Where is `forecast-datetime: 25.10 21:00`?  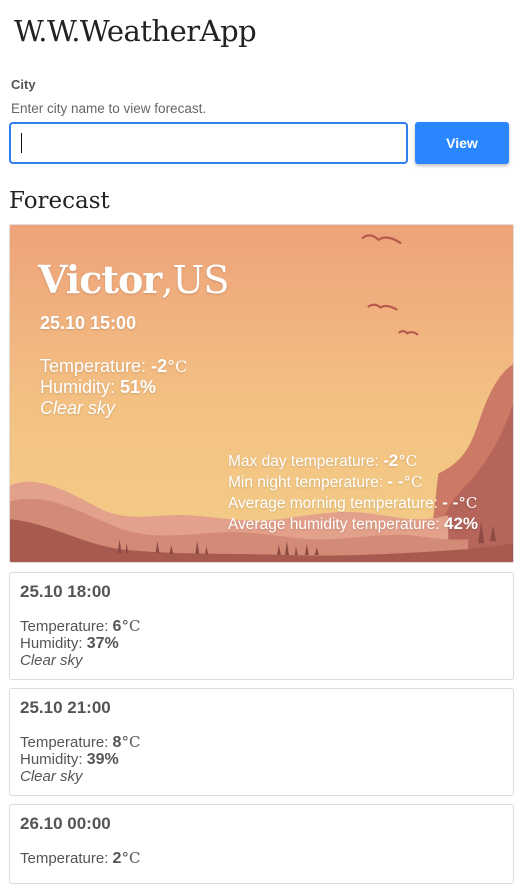
forecast-datetime: 25.10 21:00 is located at coordinates (65, 707).